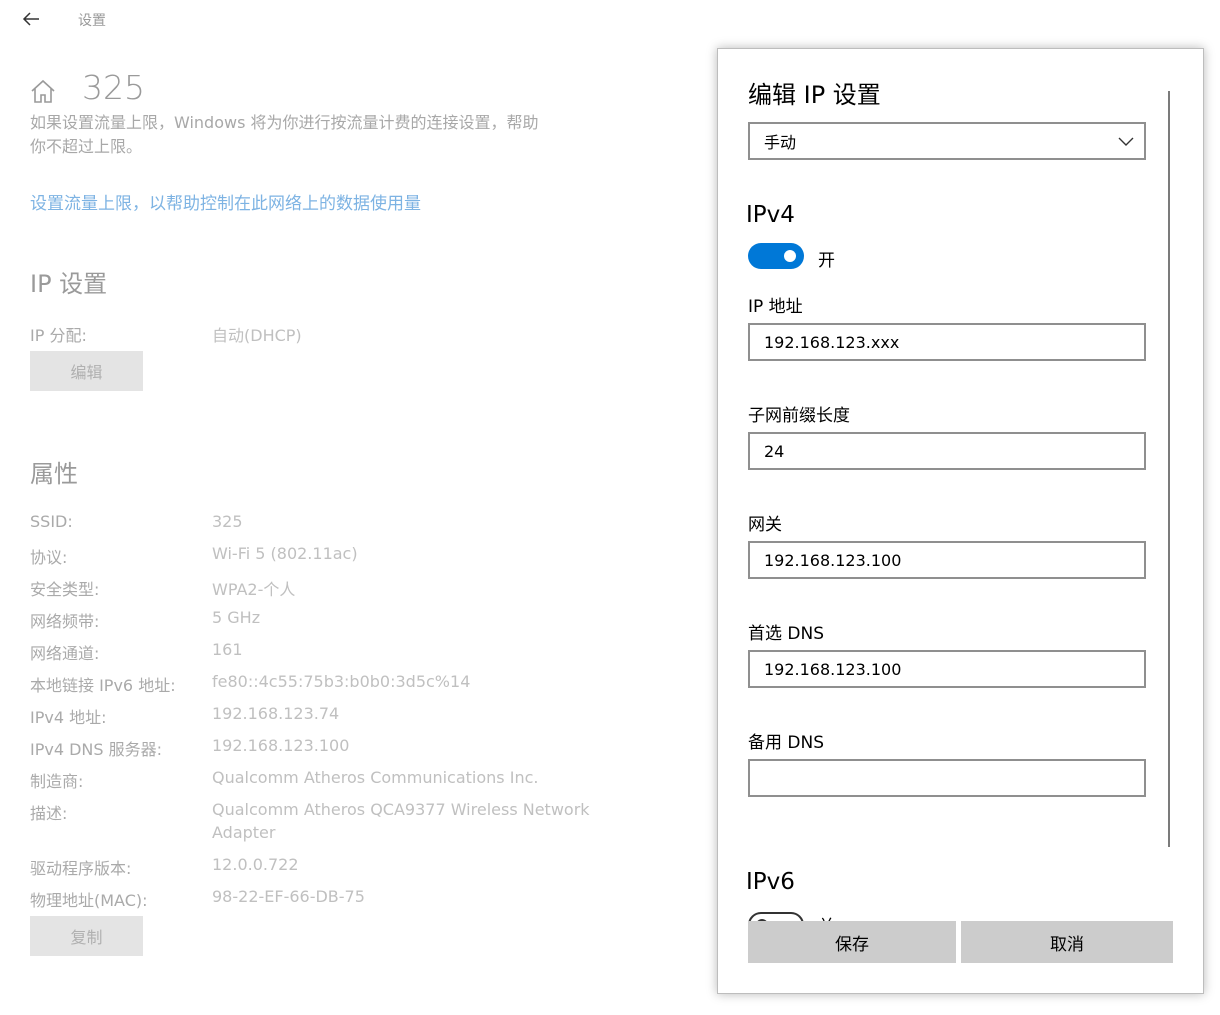  I want to click on alternate-dns-label: 备用 DNS, so click(786, 740).